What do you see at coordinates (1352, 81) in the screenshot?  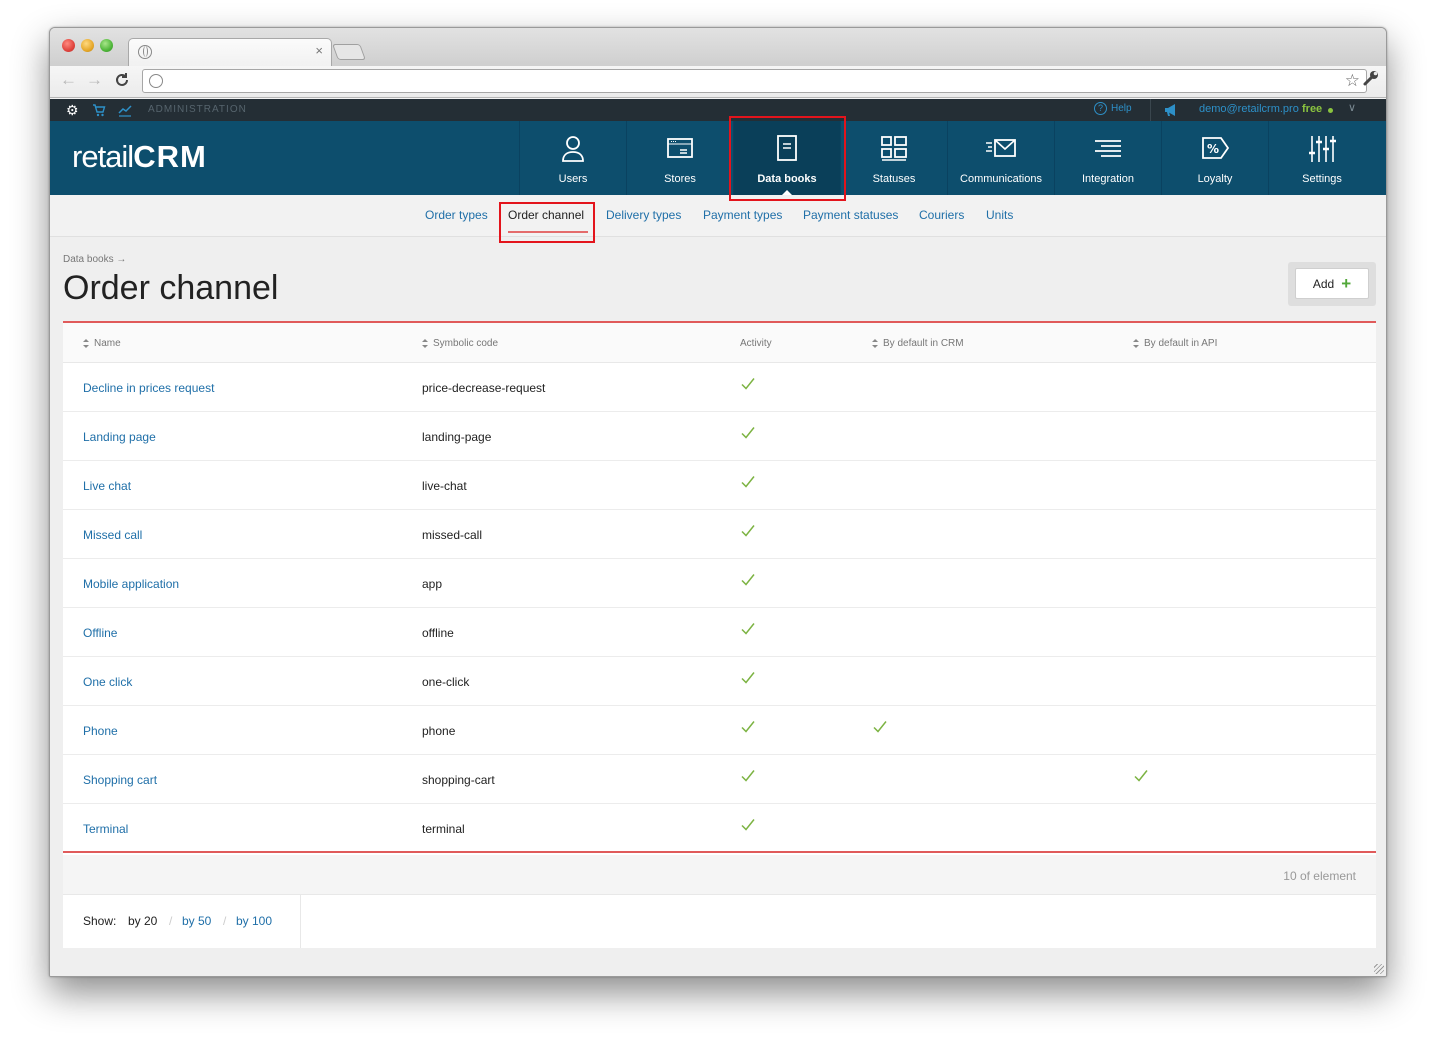 I see `bookmark-star-icon: ☆` at bounding box center [1352, 81].